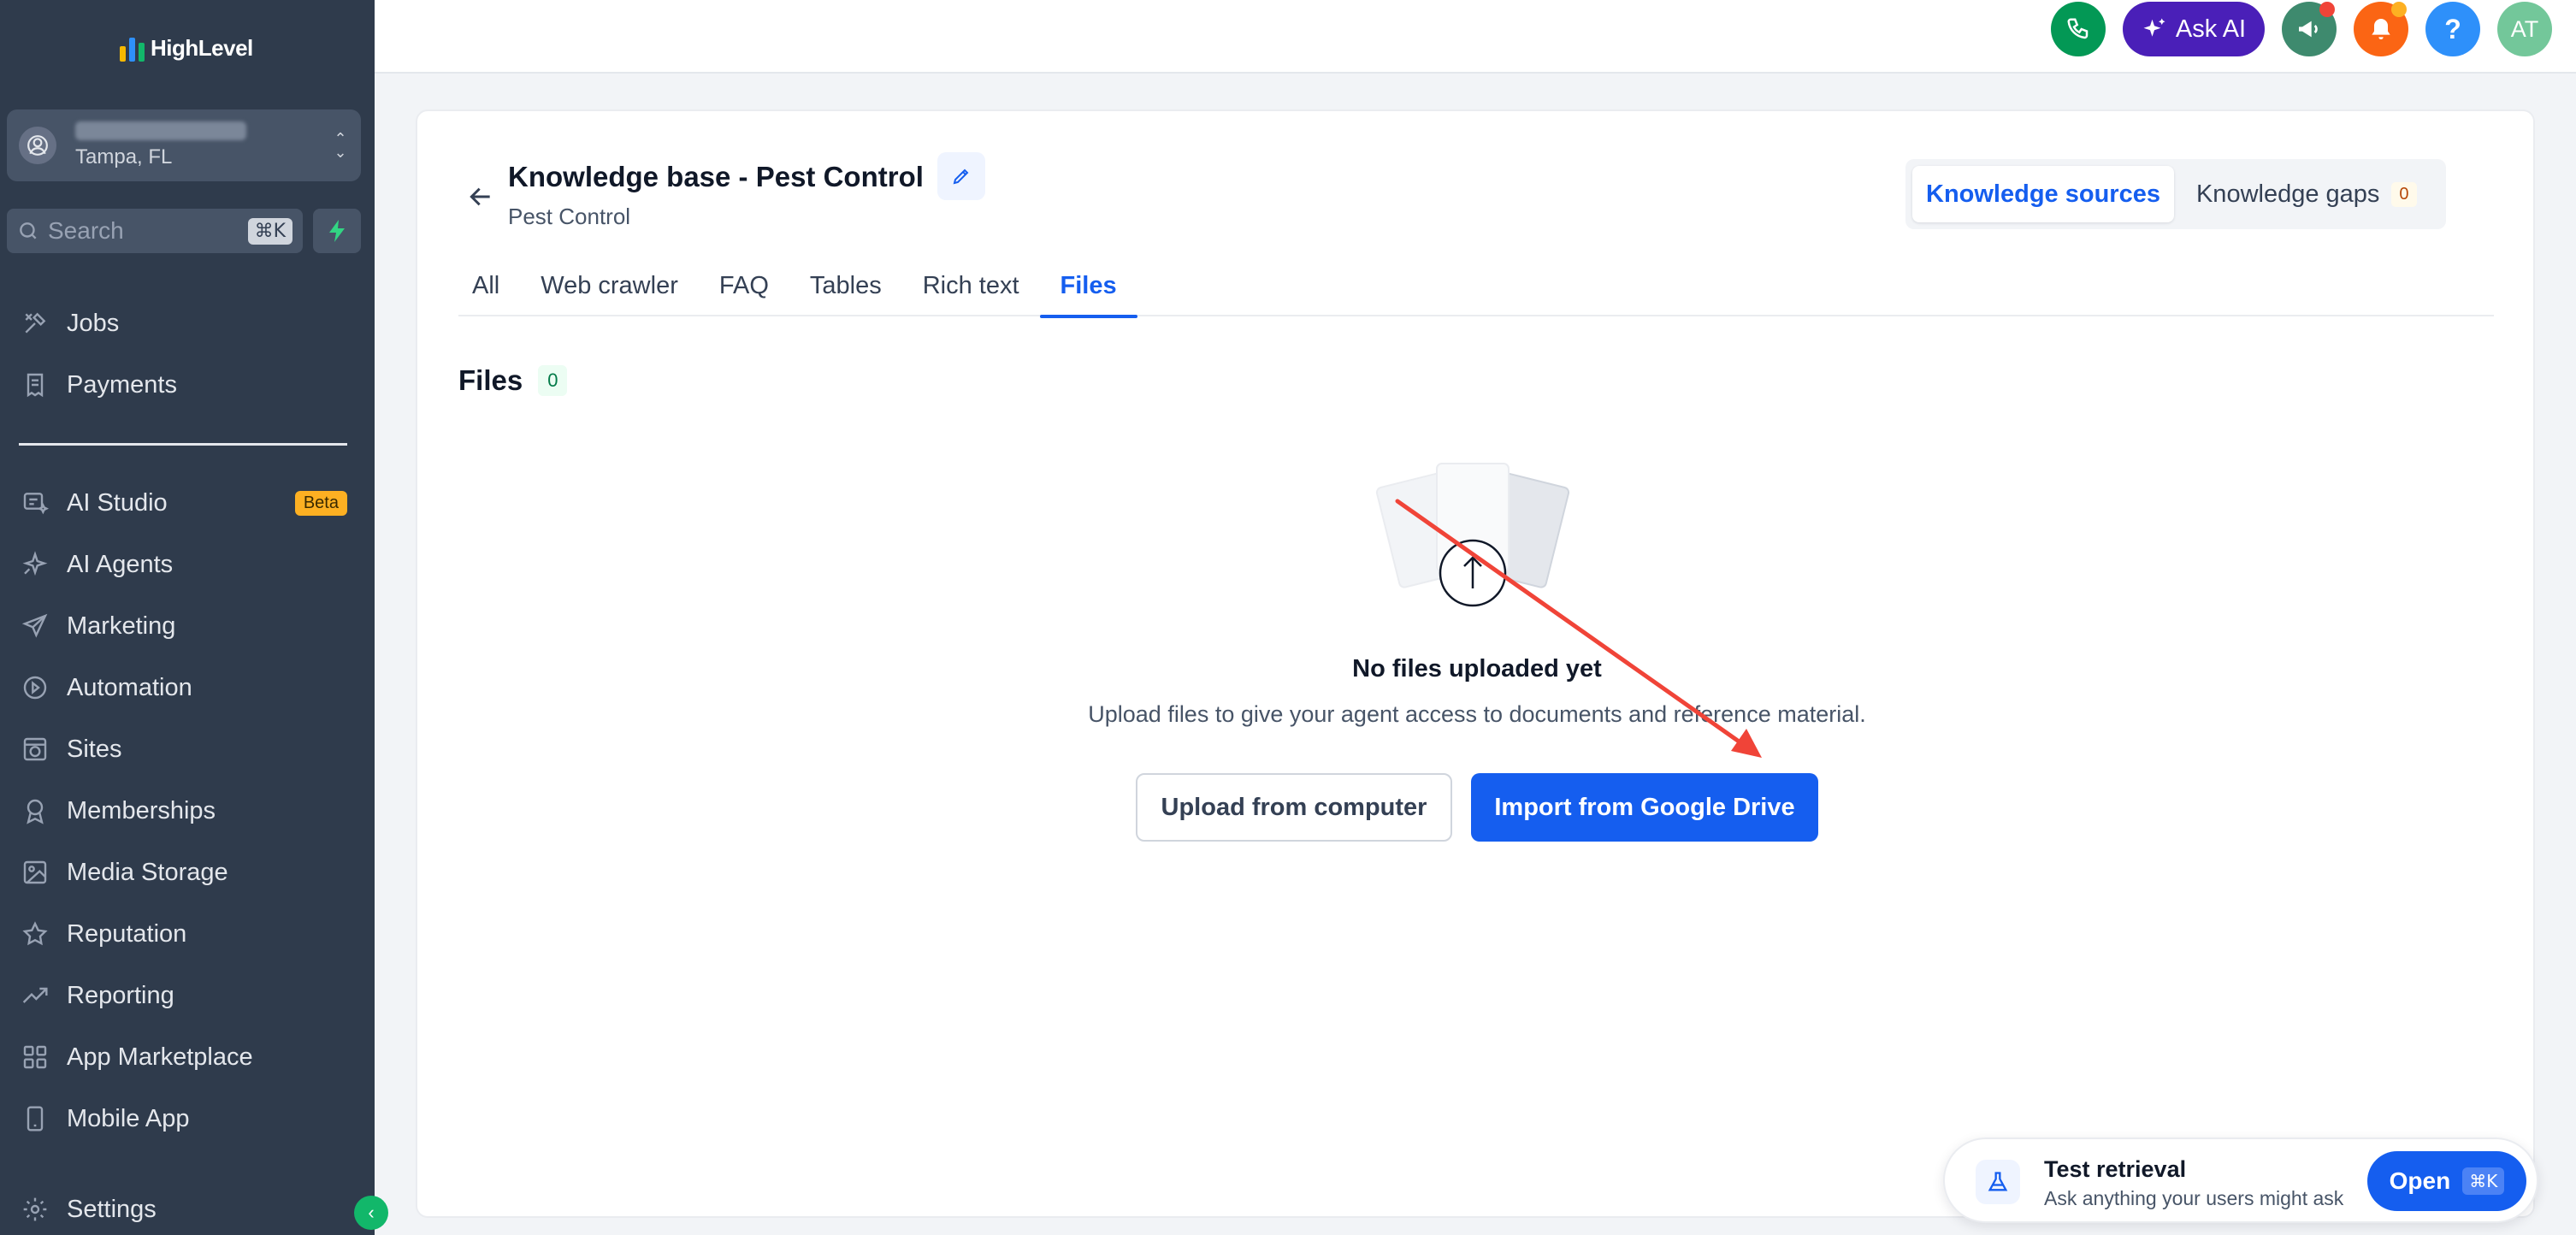  What do you see at coordinates (187, 1119) in the screenshot?
I see `sidebar-item-mobile-app: Mobile App` at bounding box center [187, 1119].